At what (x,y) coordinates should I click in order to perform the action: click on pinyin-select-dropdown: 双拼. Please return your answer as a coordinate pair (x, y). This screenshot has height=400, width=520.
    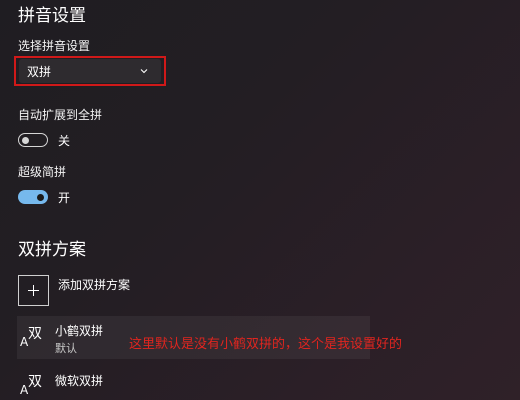
    Looking at the image, I should click on (90, 71).